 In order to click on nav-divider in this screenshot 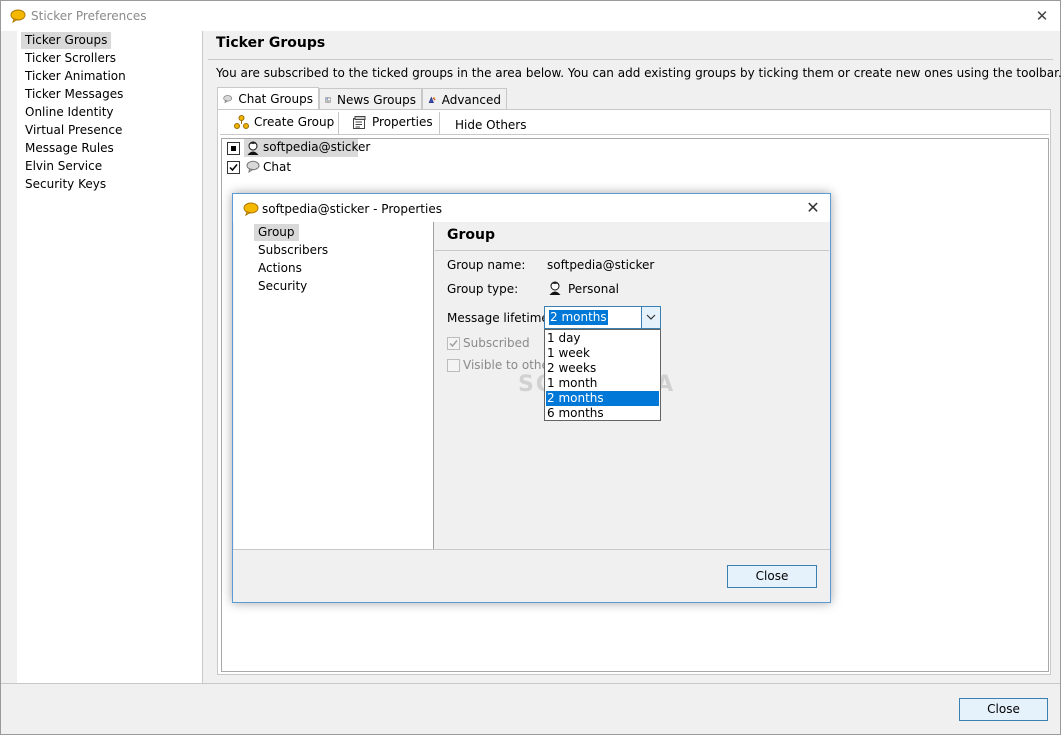, I will do `click(202, 357)`.